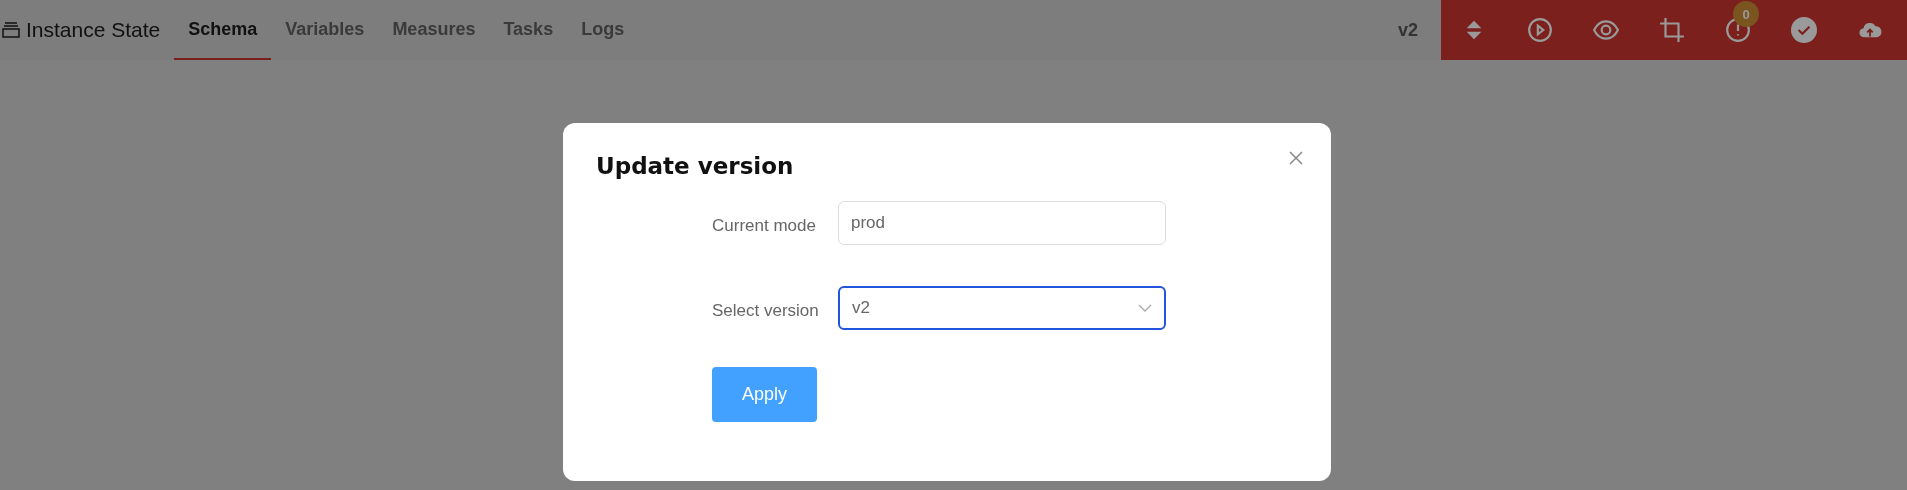 The width and height of the screenshot is (1907, 490). I want to click on toolbar-button: 0, so click(1738, 30).